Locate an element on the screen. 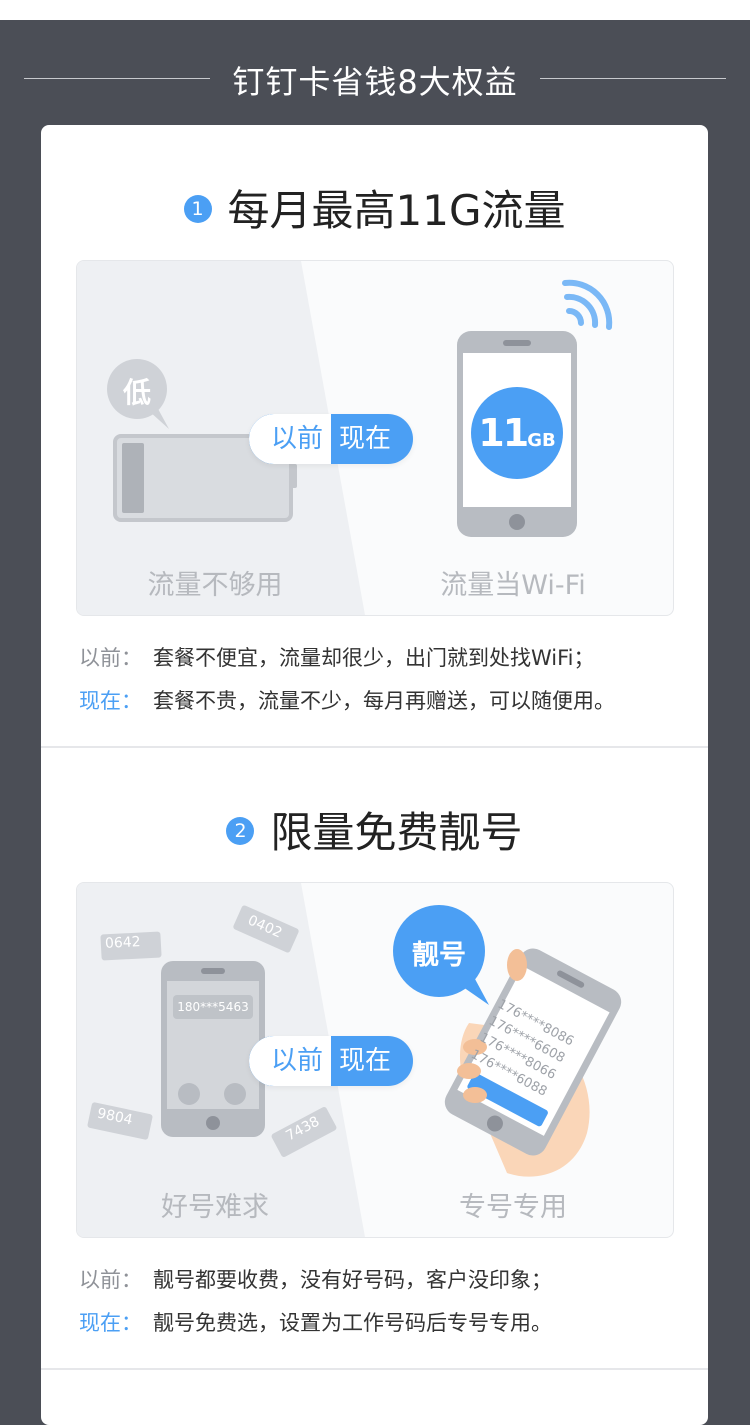  note-before-1: 以前： 套餐不便宜，流量却很少，出门就到处找WiFi； is located at coordinates (337, 657).